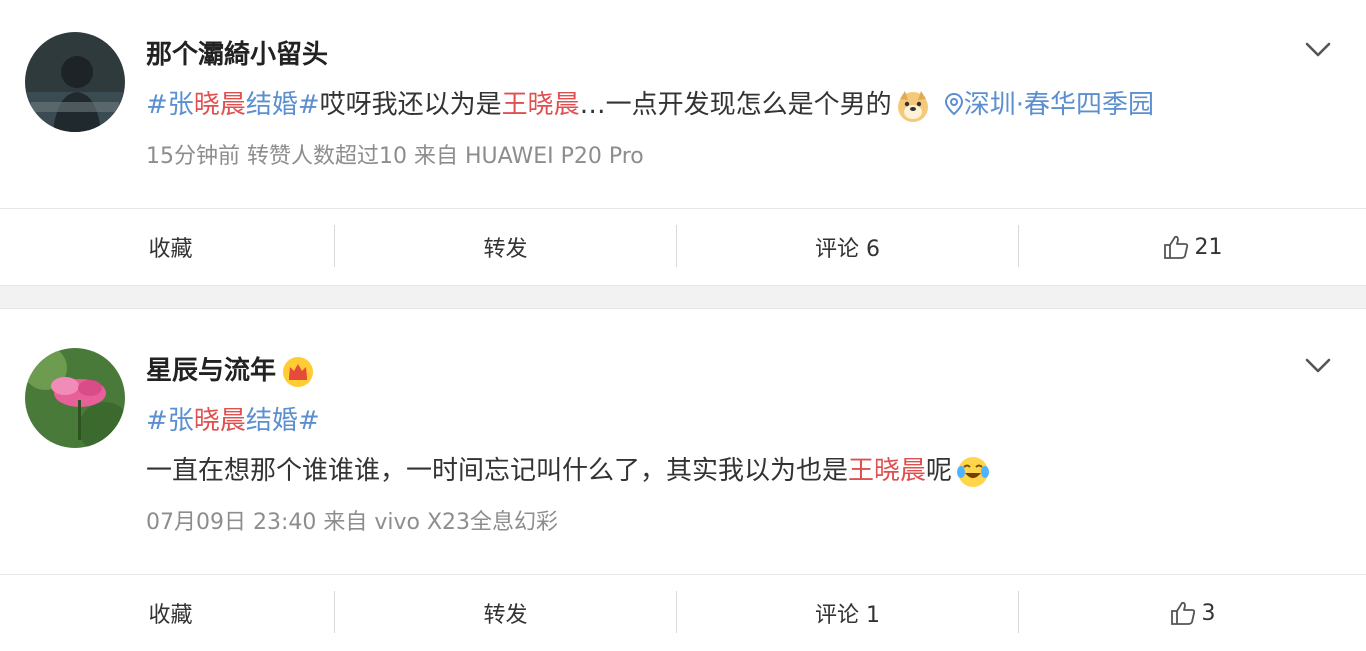 The image size is (1366, 651). Describe the element at coordinates (683, 297) in the screenshot. I see `post-separator` at that location.